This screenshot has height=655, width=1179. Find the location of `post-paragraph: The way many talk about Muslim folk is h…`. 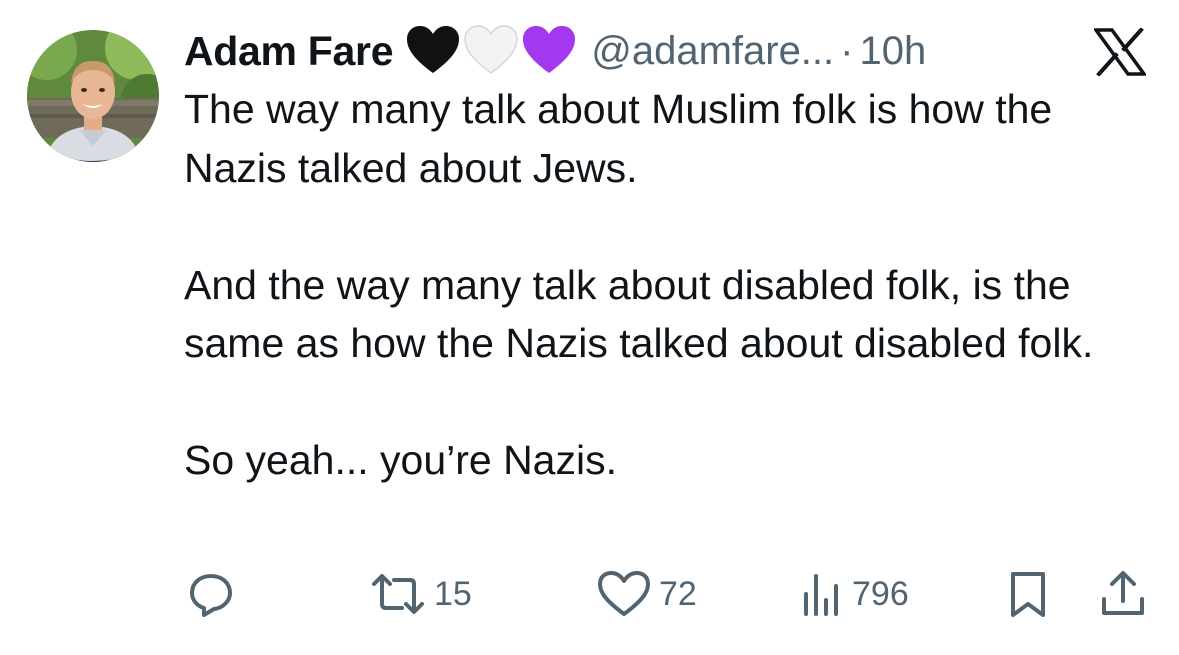

post-paragraph: The way many talk about Muslim folk is h… is located at coordinates (618, 138).